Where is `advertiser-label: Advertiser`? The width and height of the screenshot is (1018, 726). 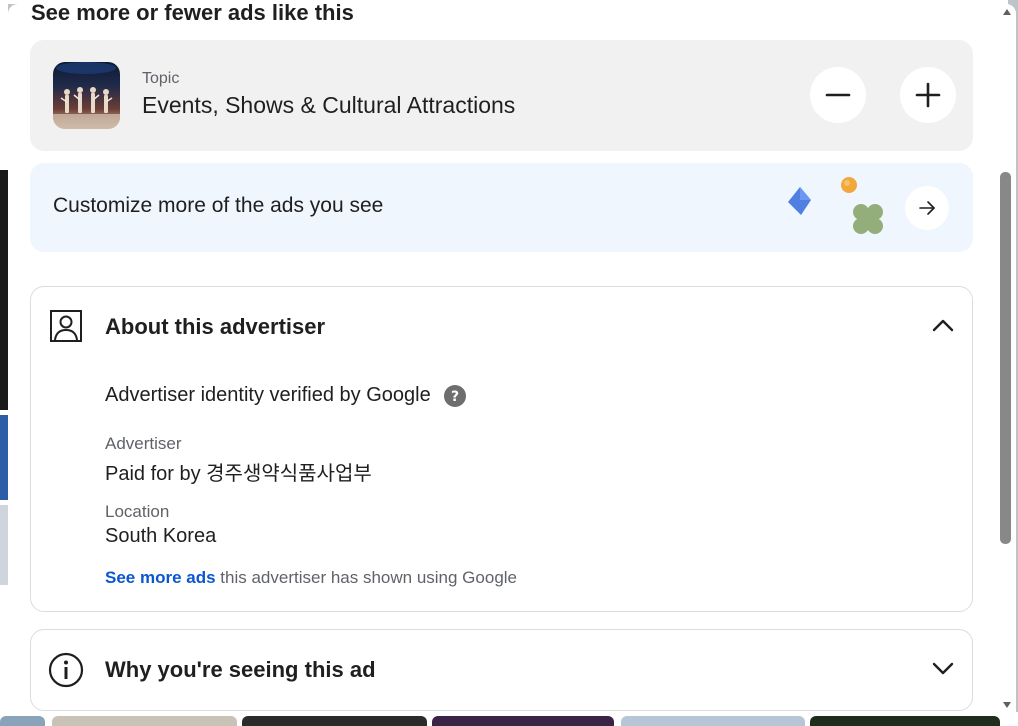 advertiser-label: Advertiser is located at coordinates (143, 443).